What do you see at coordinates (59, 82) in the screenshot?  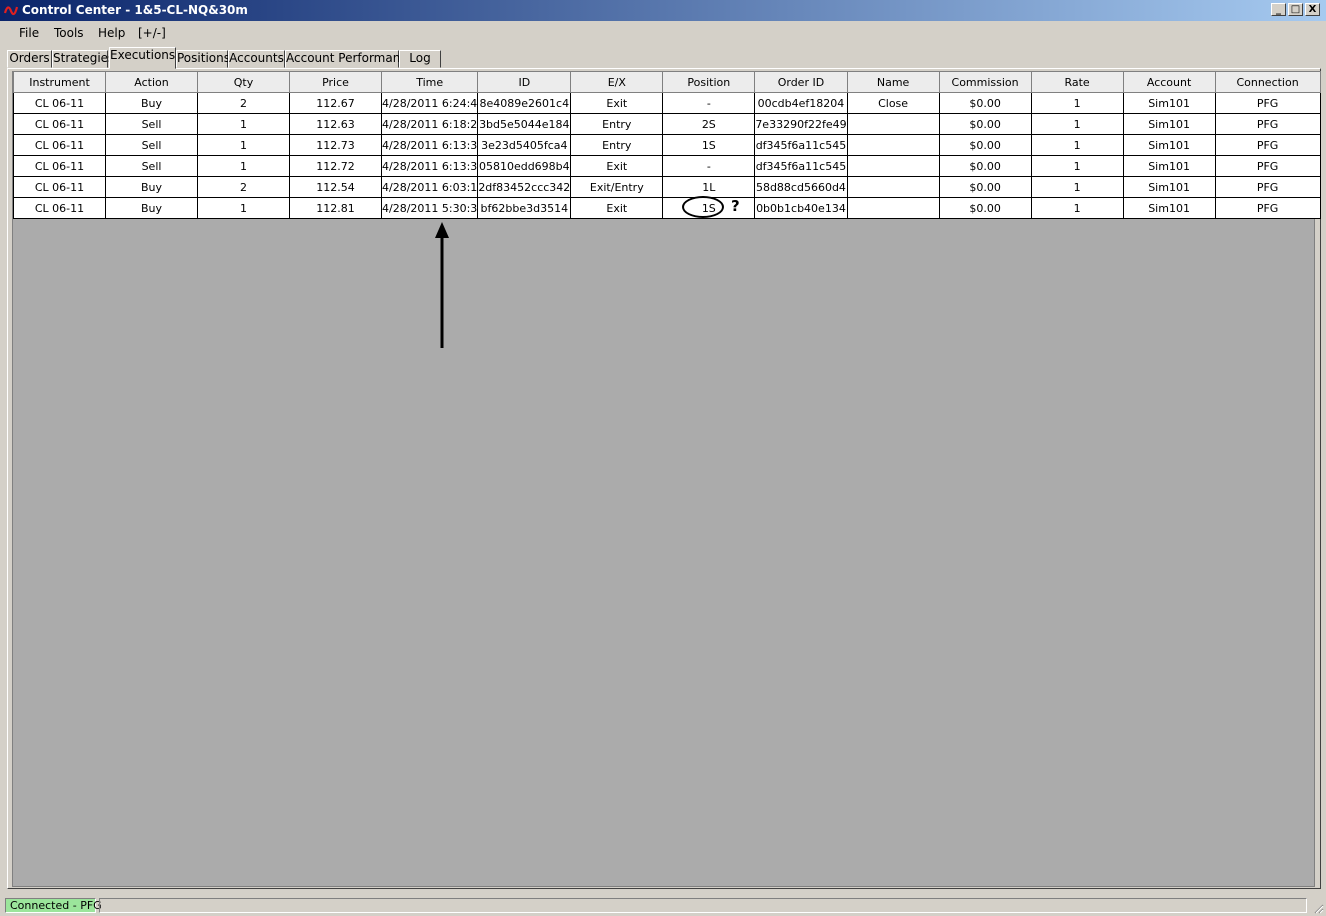 I see `column-header-instrument: Instrument` at bounding box center [59, 82].